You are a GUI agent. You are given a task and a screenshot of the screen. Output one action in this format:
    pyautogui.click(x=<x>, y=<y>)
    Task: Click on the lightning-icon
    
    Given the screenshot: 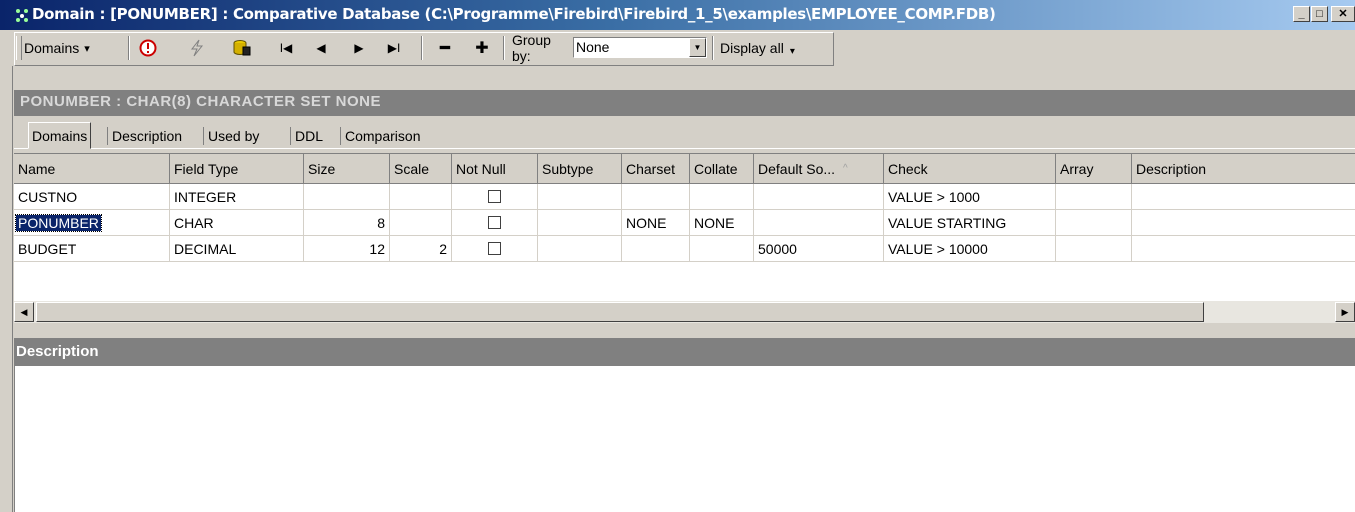 What is the action you would take?
    pyautogui.click(x=197, y=48)
    